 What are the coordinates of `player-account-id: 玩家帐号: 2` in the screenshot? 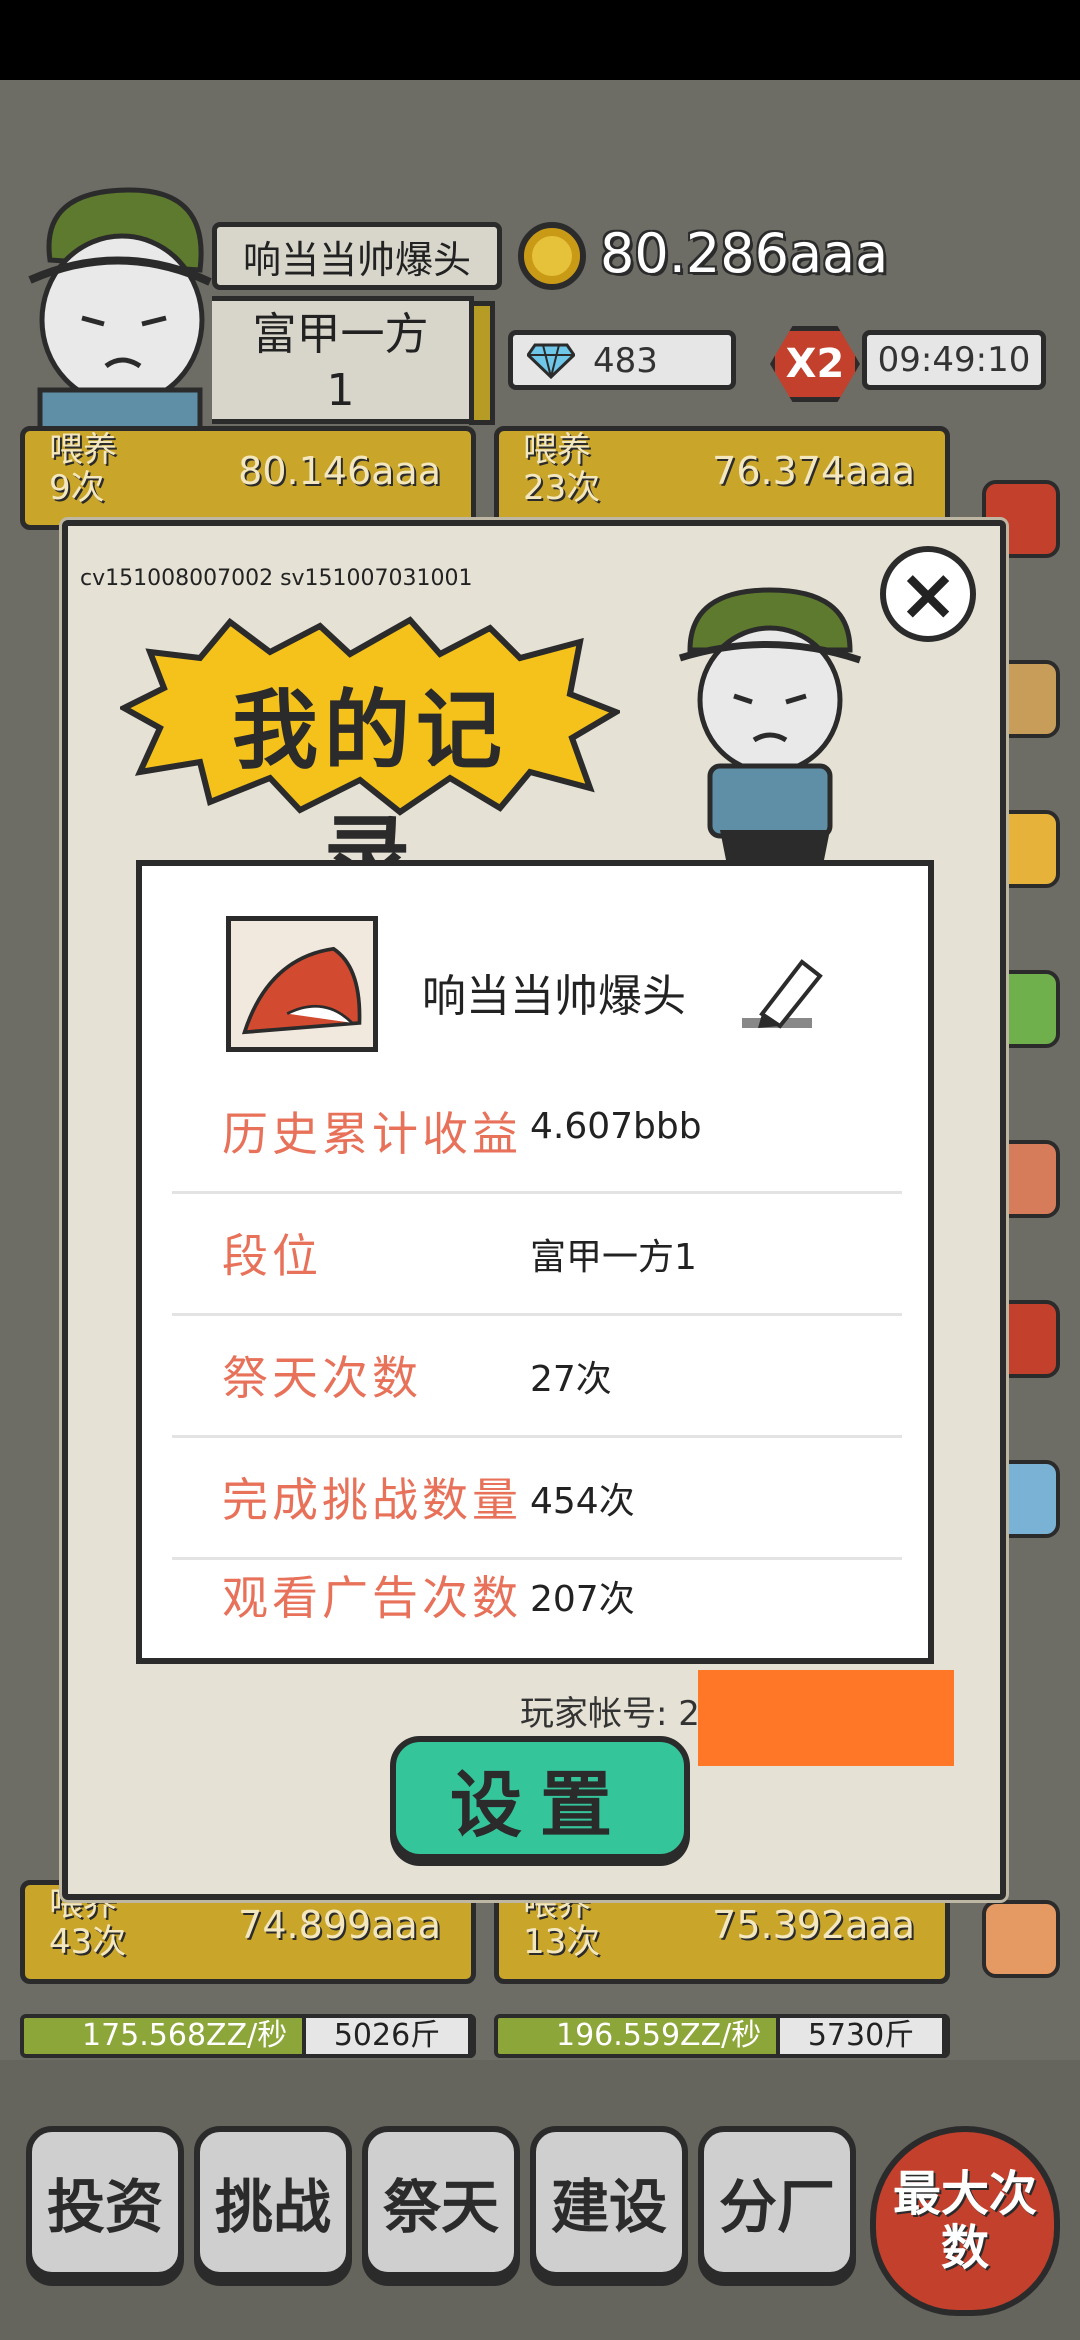 It's located at (610, 1714).